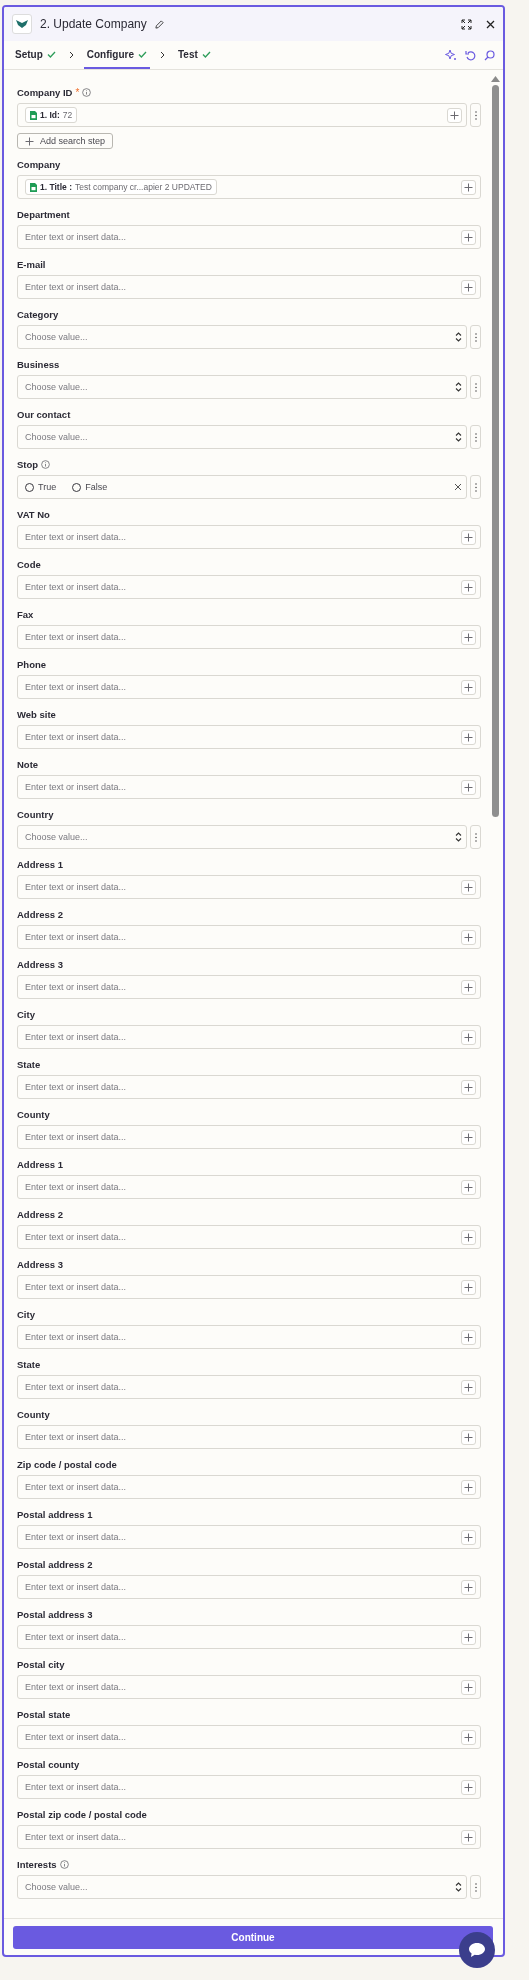 This screenshot has height=1980, width=529. I want to click on pencil-icon, so click(159, 24).